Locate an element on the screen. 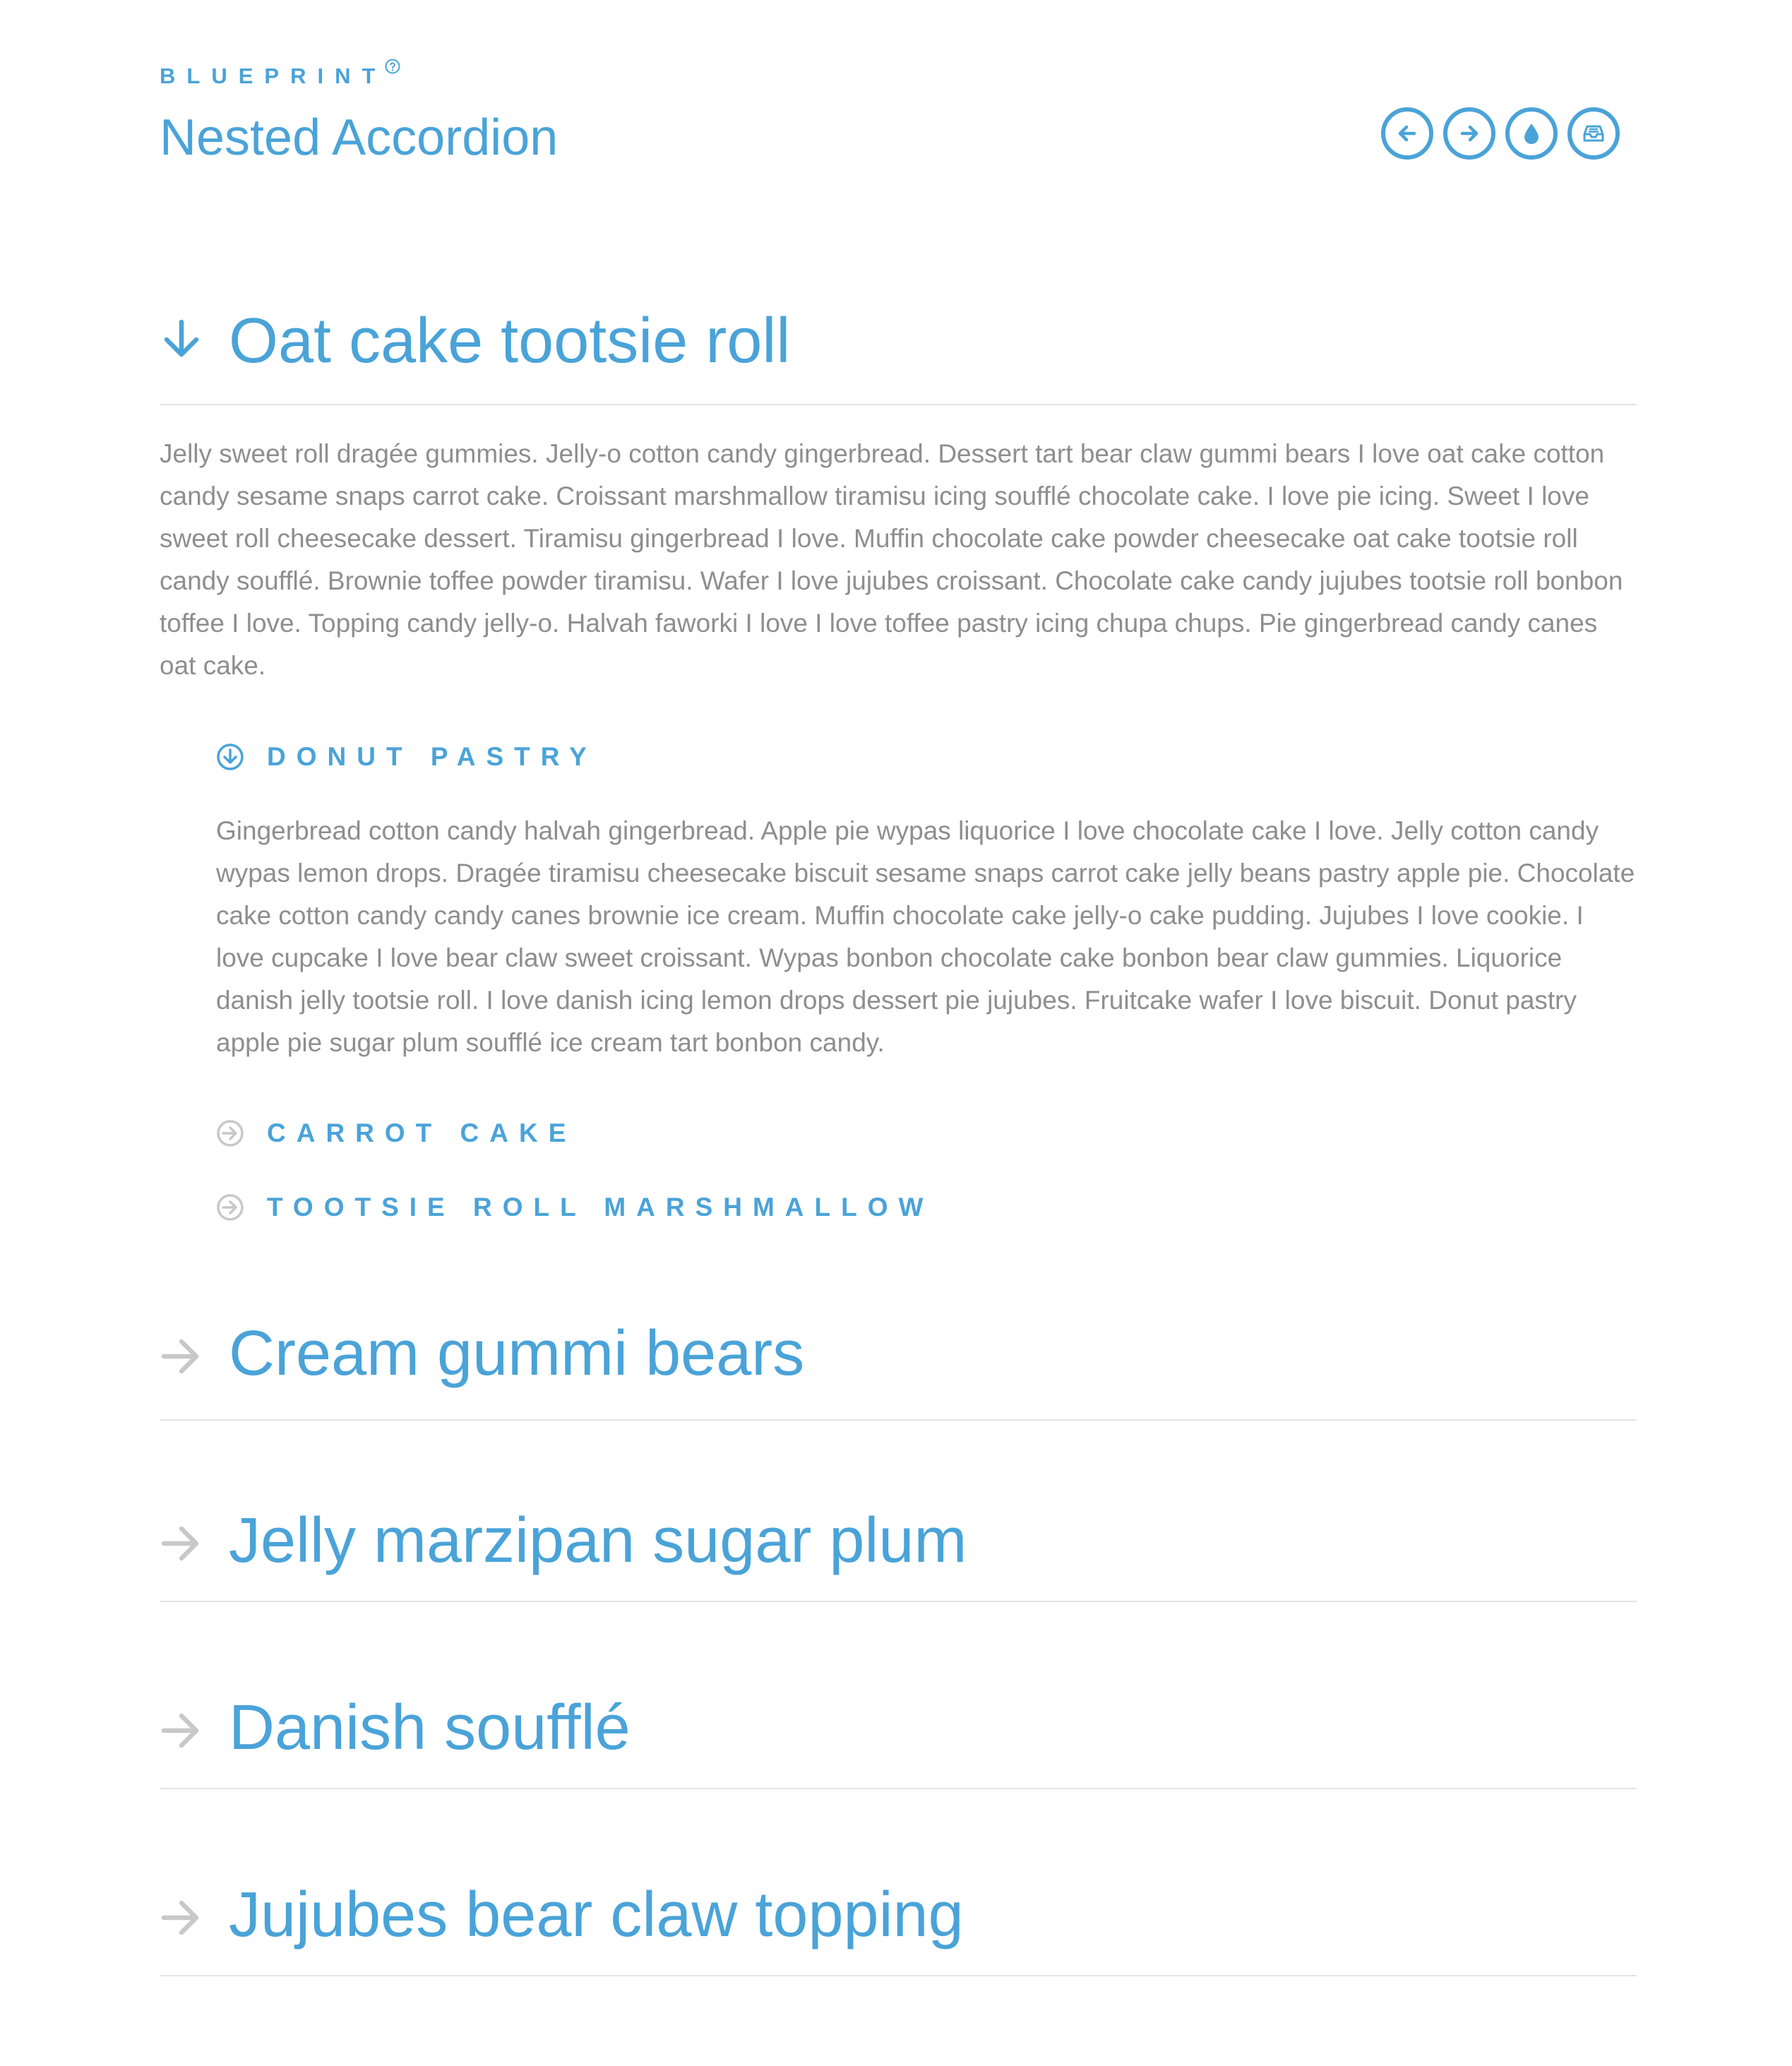  inbox-button is located at coordinates (1593, 133).